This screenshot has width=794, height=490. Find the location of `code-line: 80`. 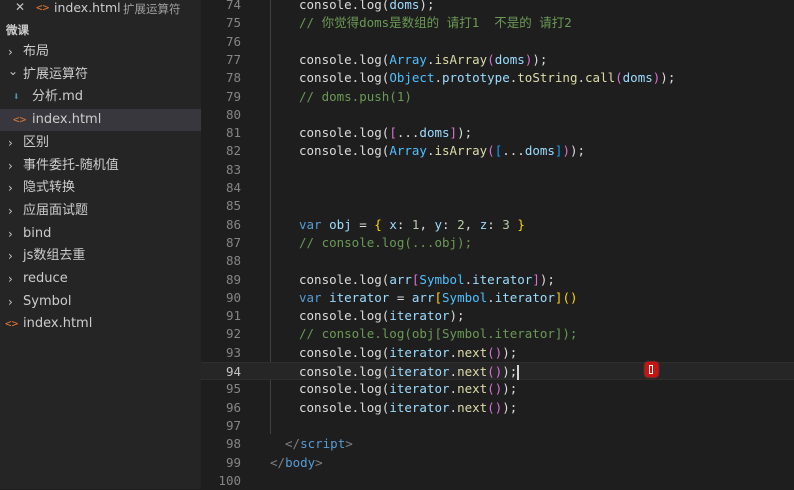

code-line: 80 is located at coordinates (497, 115).